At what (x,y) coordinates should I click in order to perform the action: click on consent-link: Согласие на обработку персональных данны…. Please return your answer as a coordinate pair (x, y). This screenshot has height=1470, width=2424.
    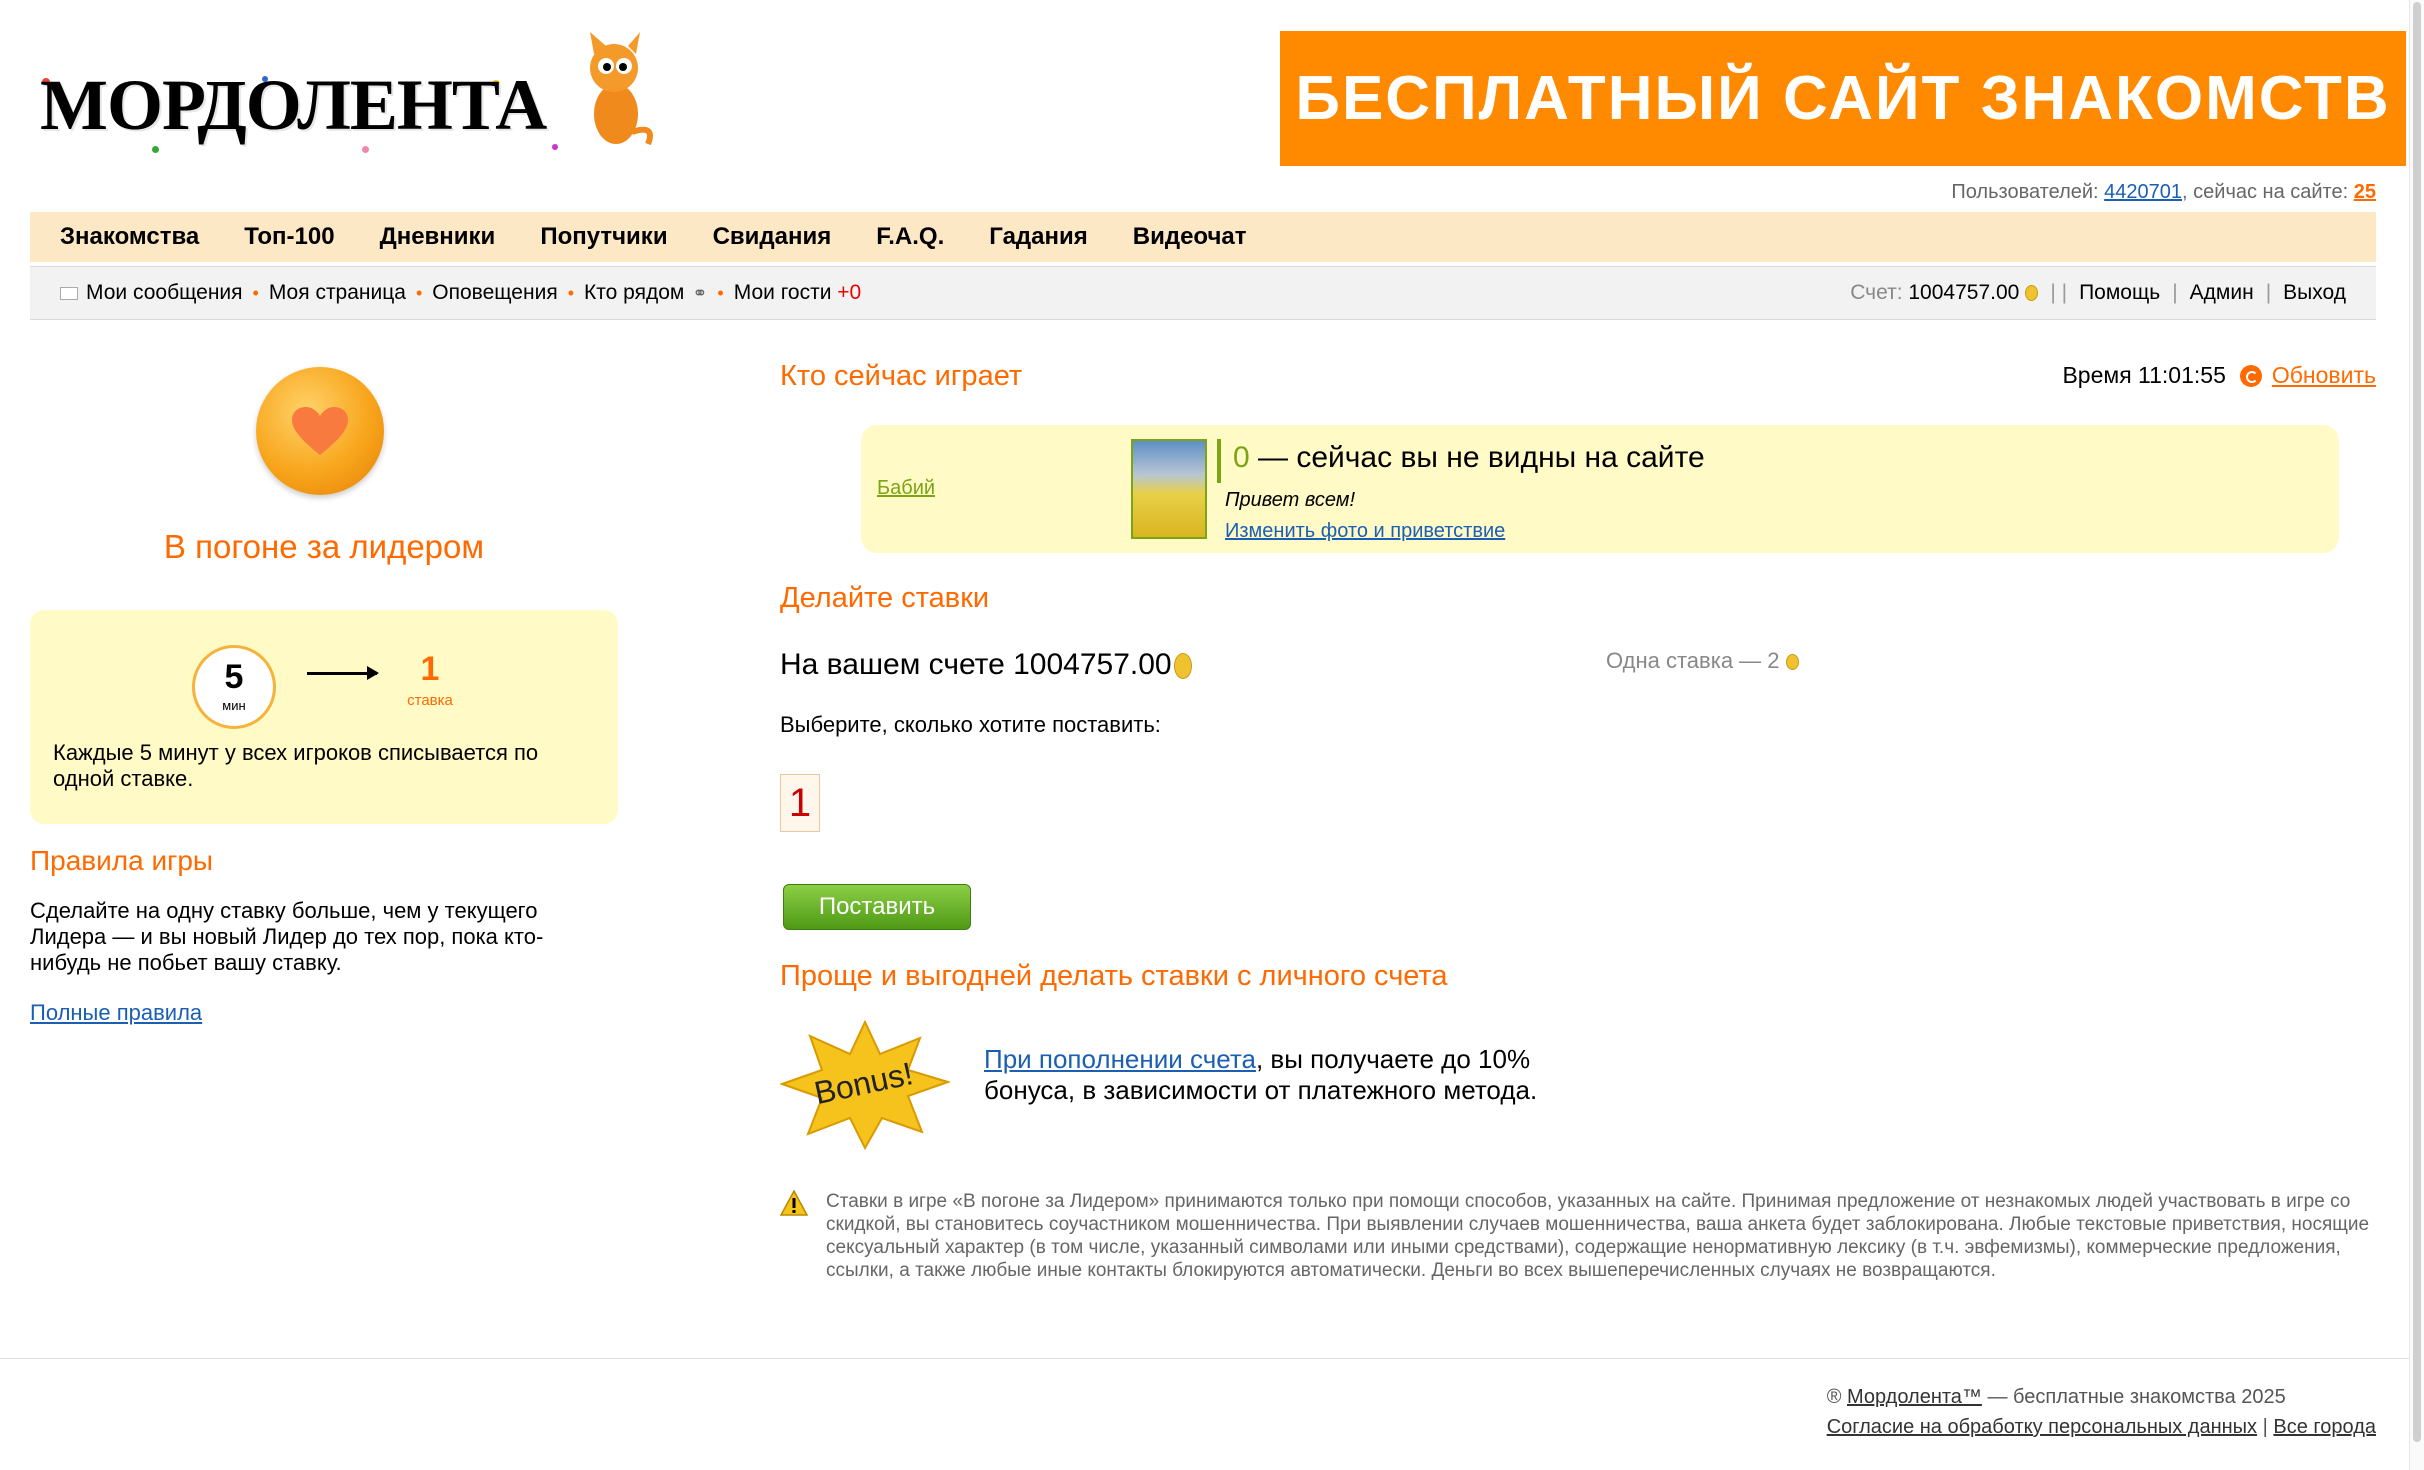
    Looking at the image, I should click on (2042, 1427).